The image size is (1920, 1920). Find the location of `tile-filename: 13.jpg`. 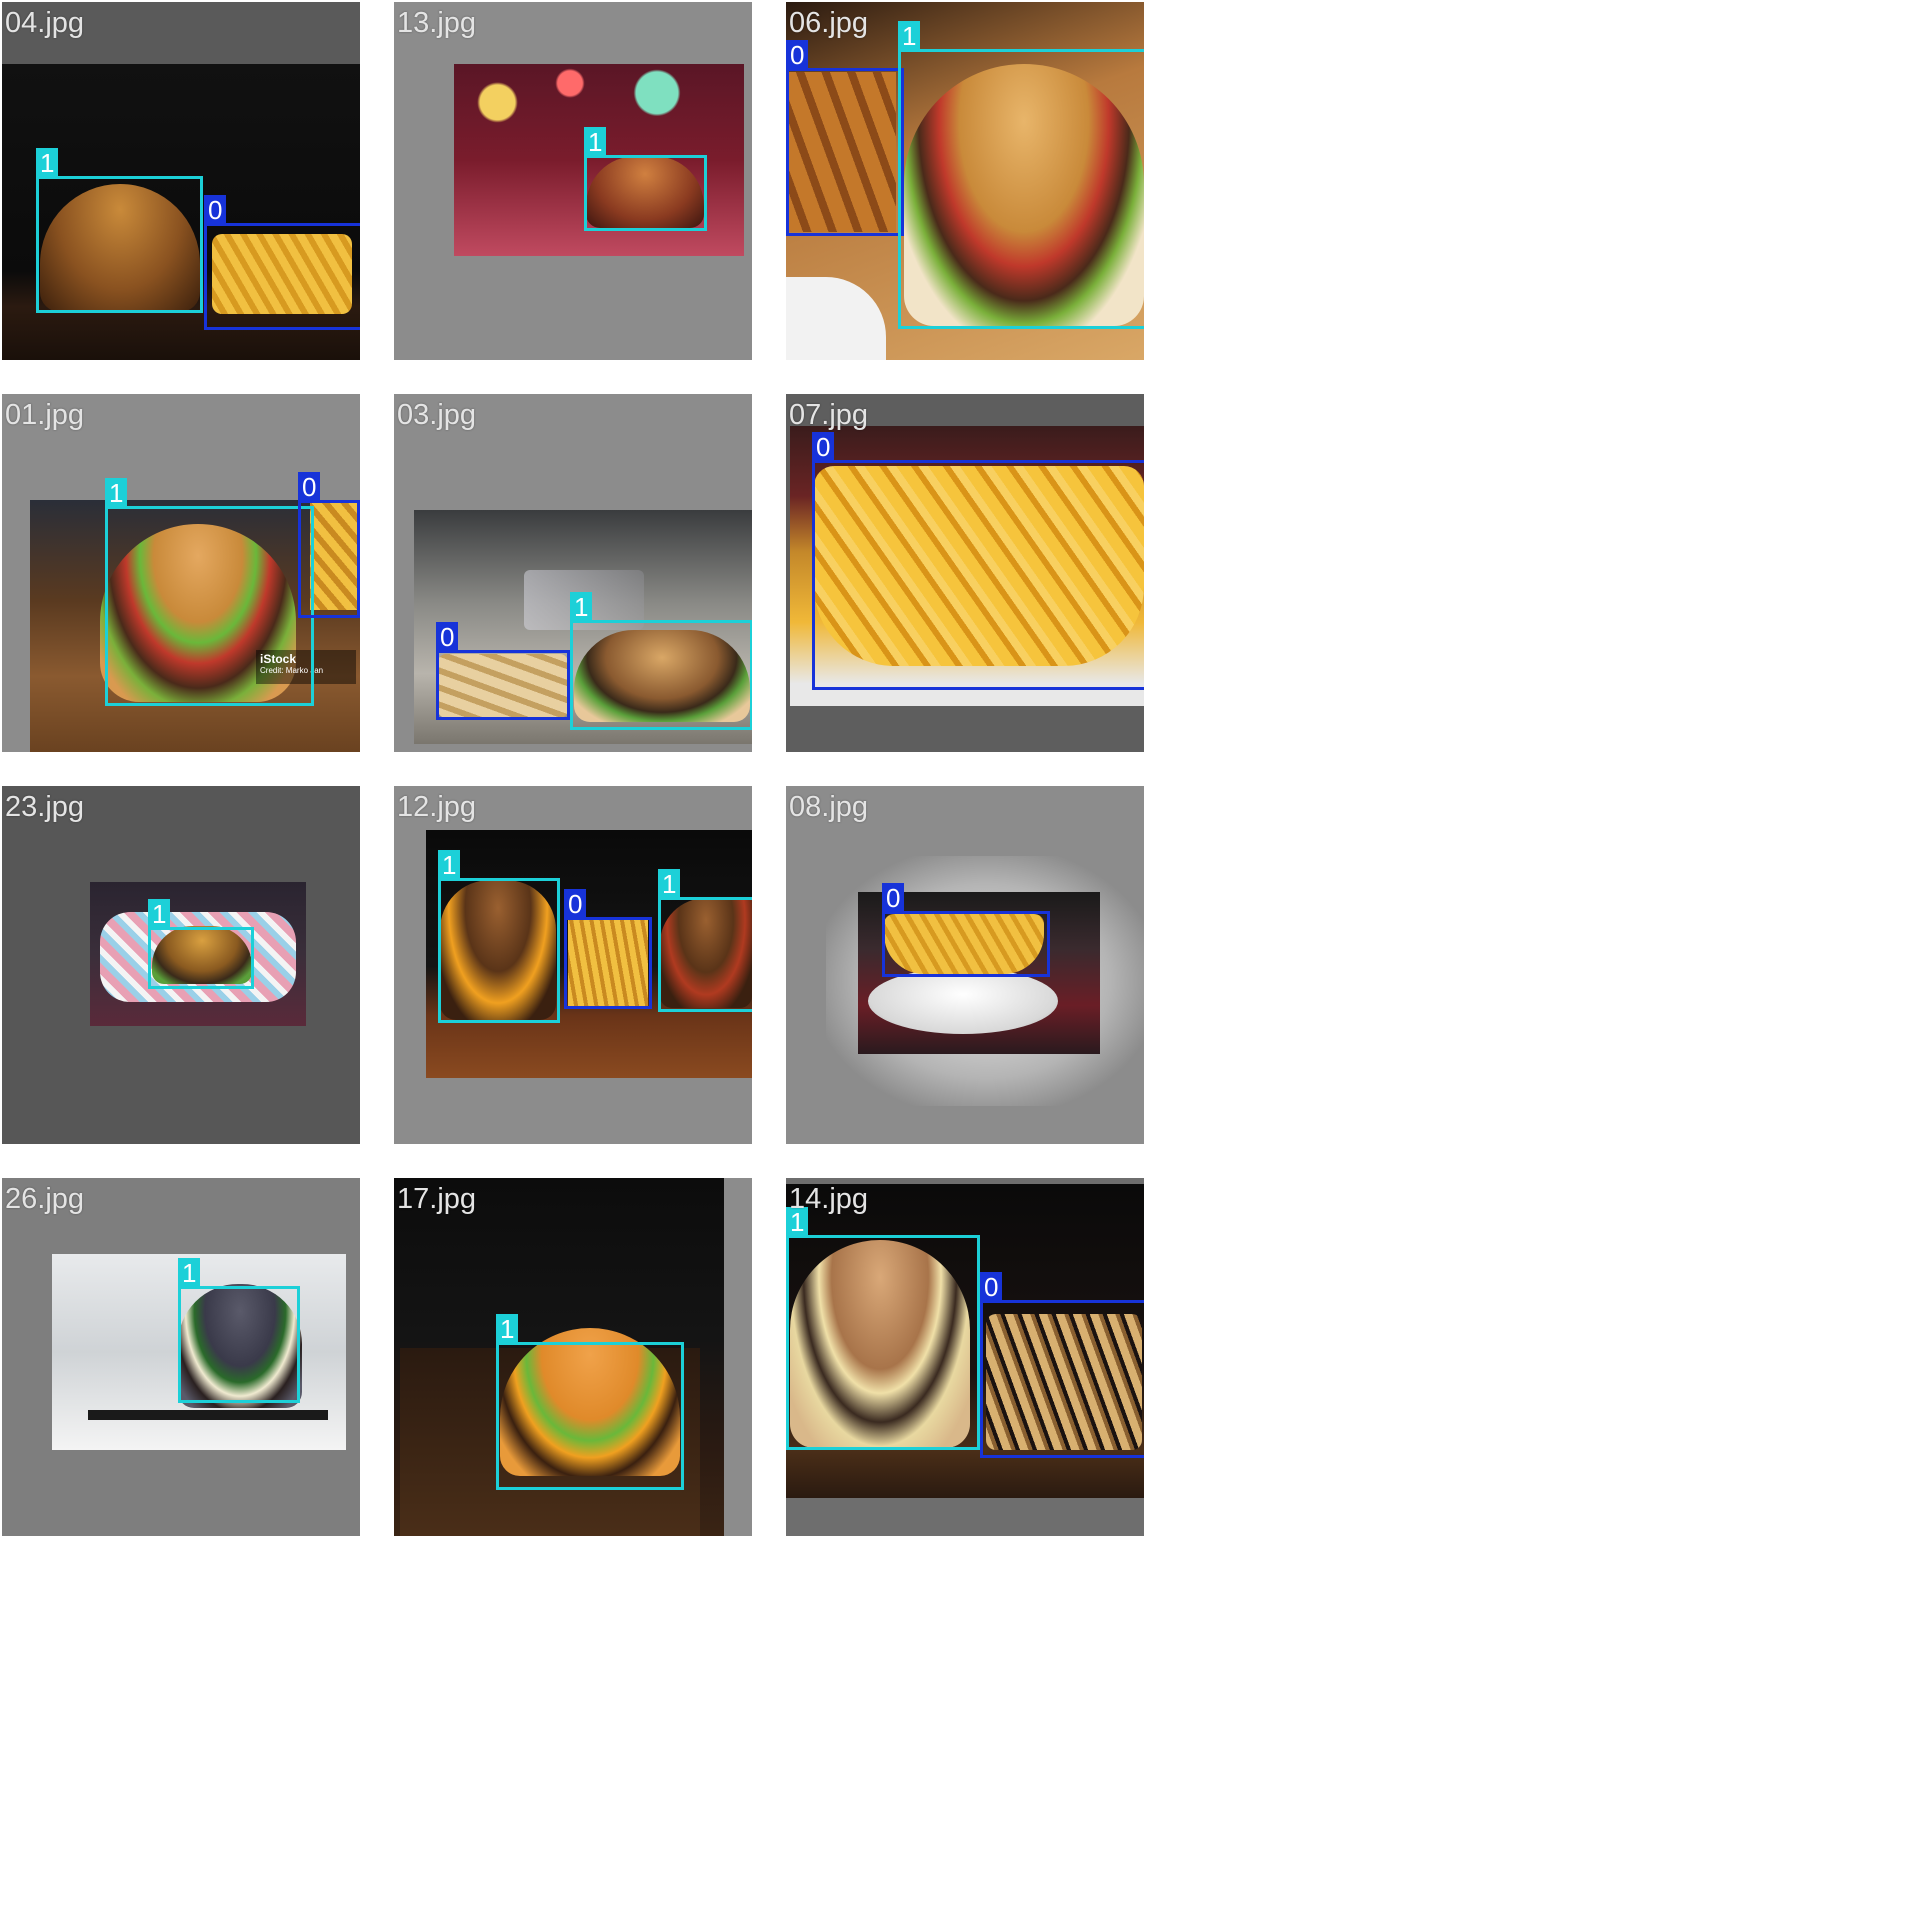

tile-filename: 13.jpg is located at coordinates (437, 23).